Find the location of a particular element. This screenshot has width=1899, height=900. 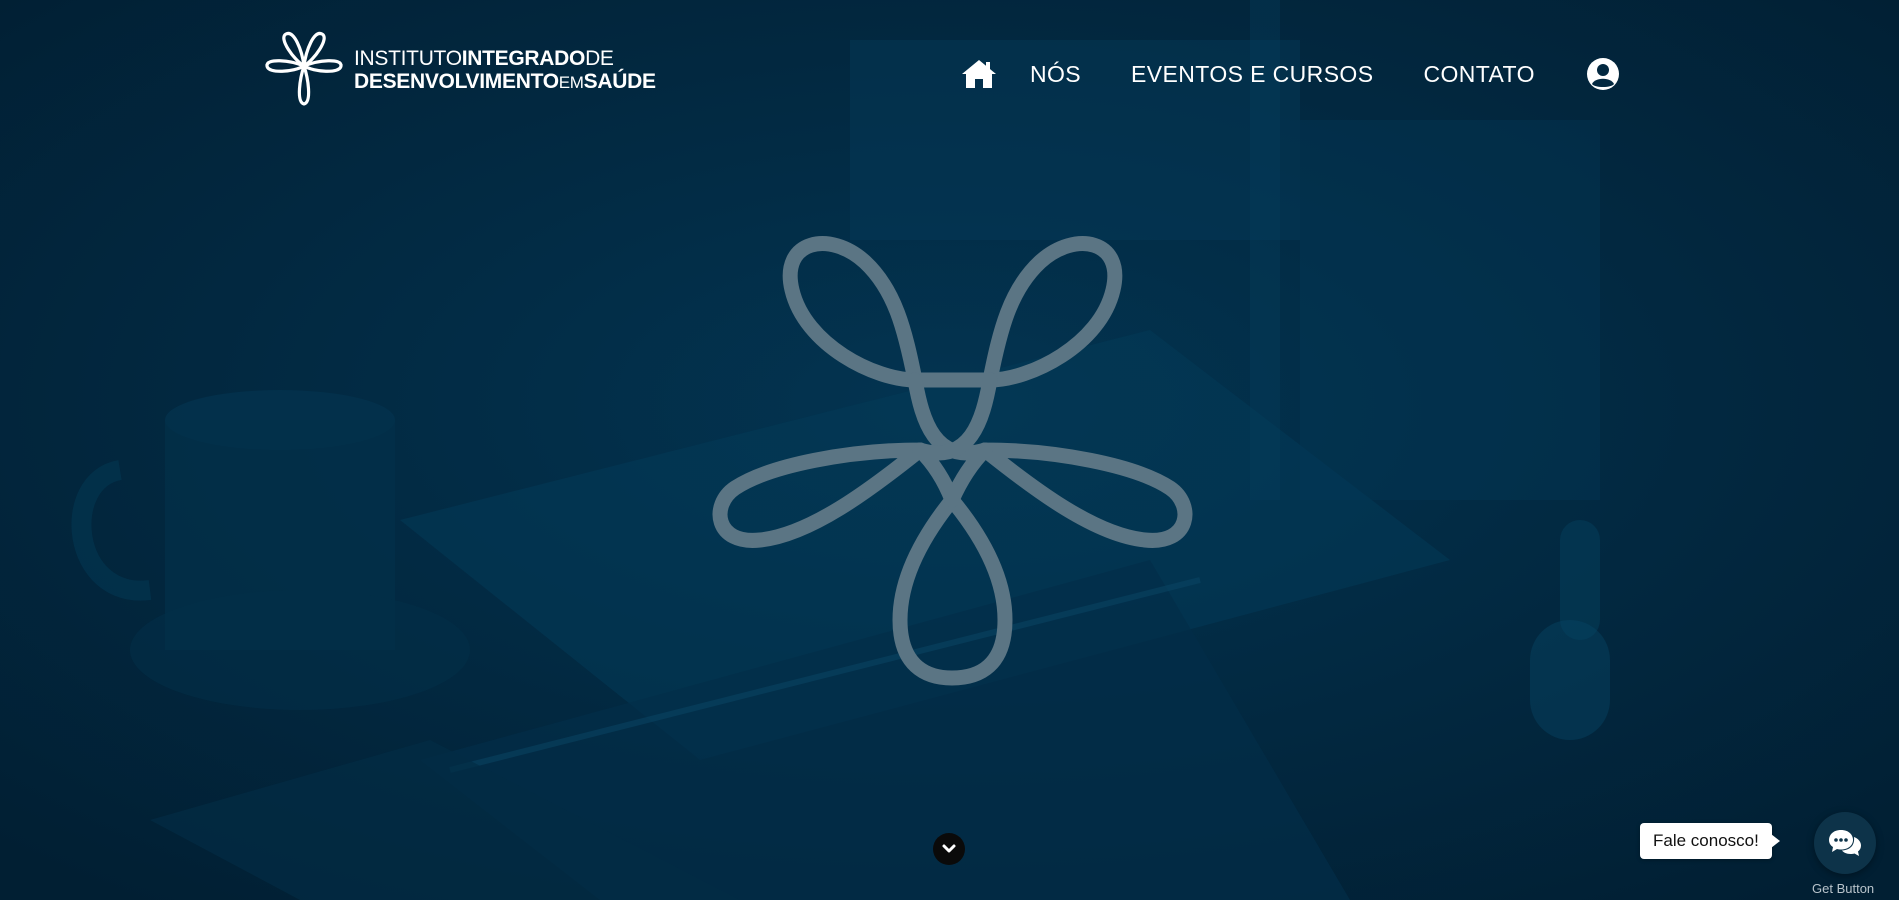

logo-word-instituto: INSTITUTO is located at coordinates (408, 58).